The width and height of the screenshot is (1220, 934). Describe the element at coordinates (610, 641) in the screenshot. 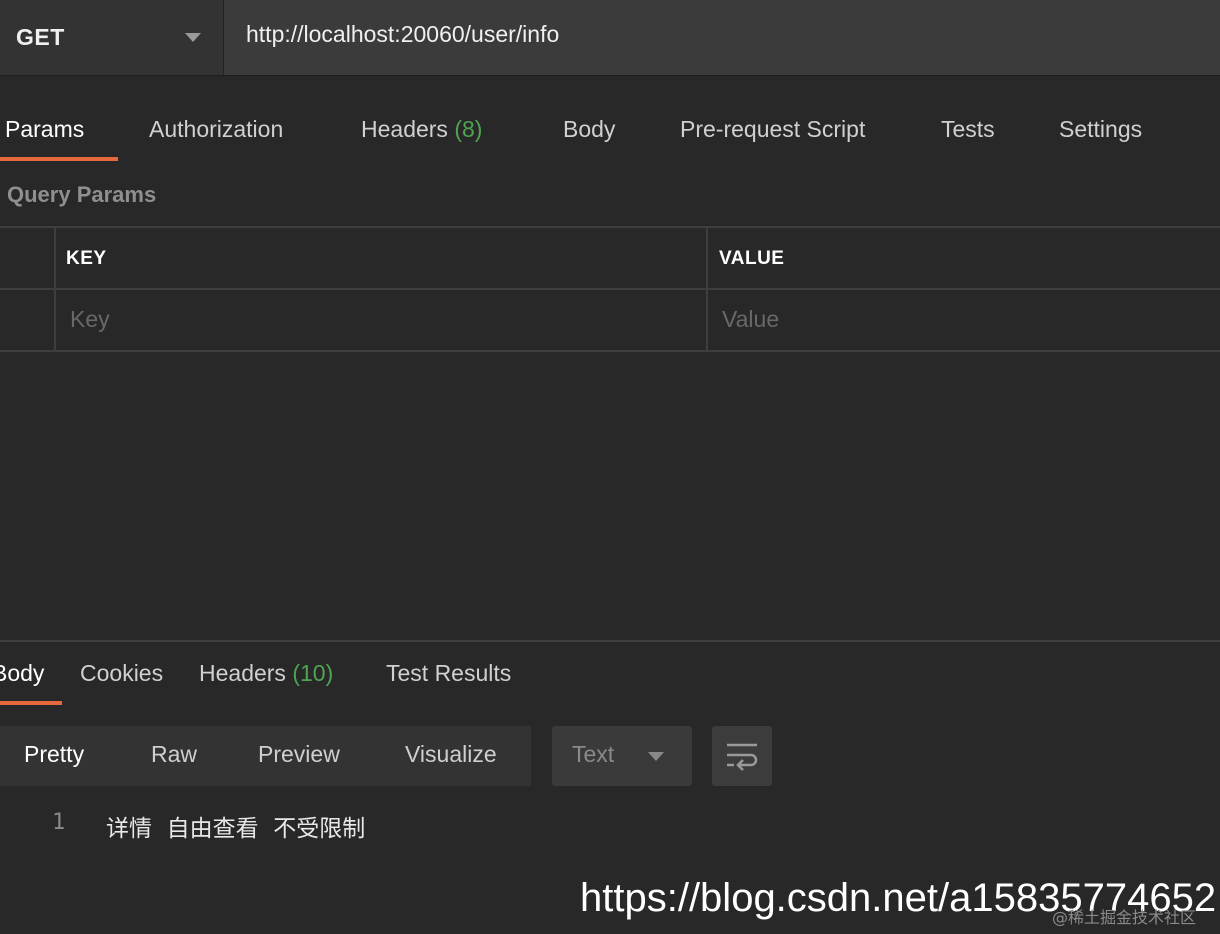

I see `response-pane-divider` at that location.